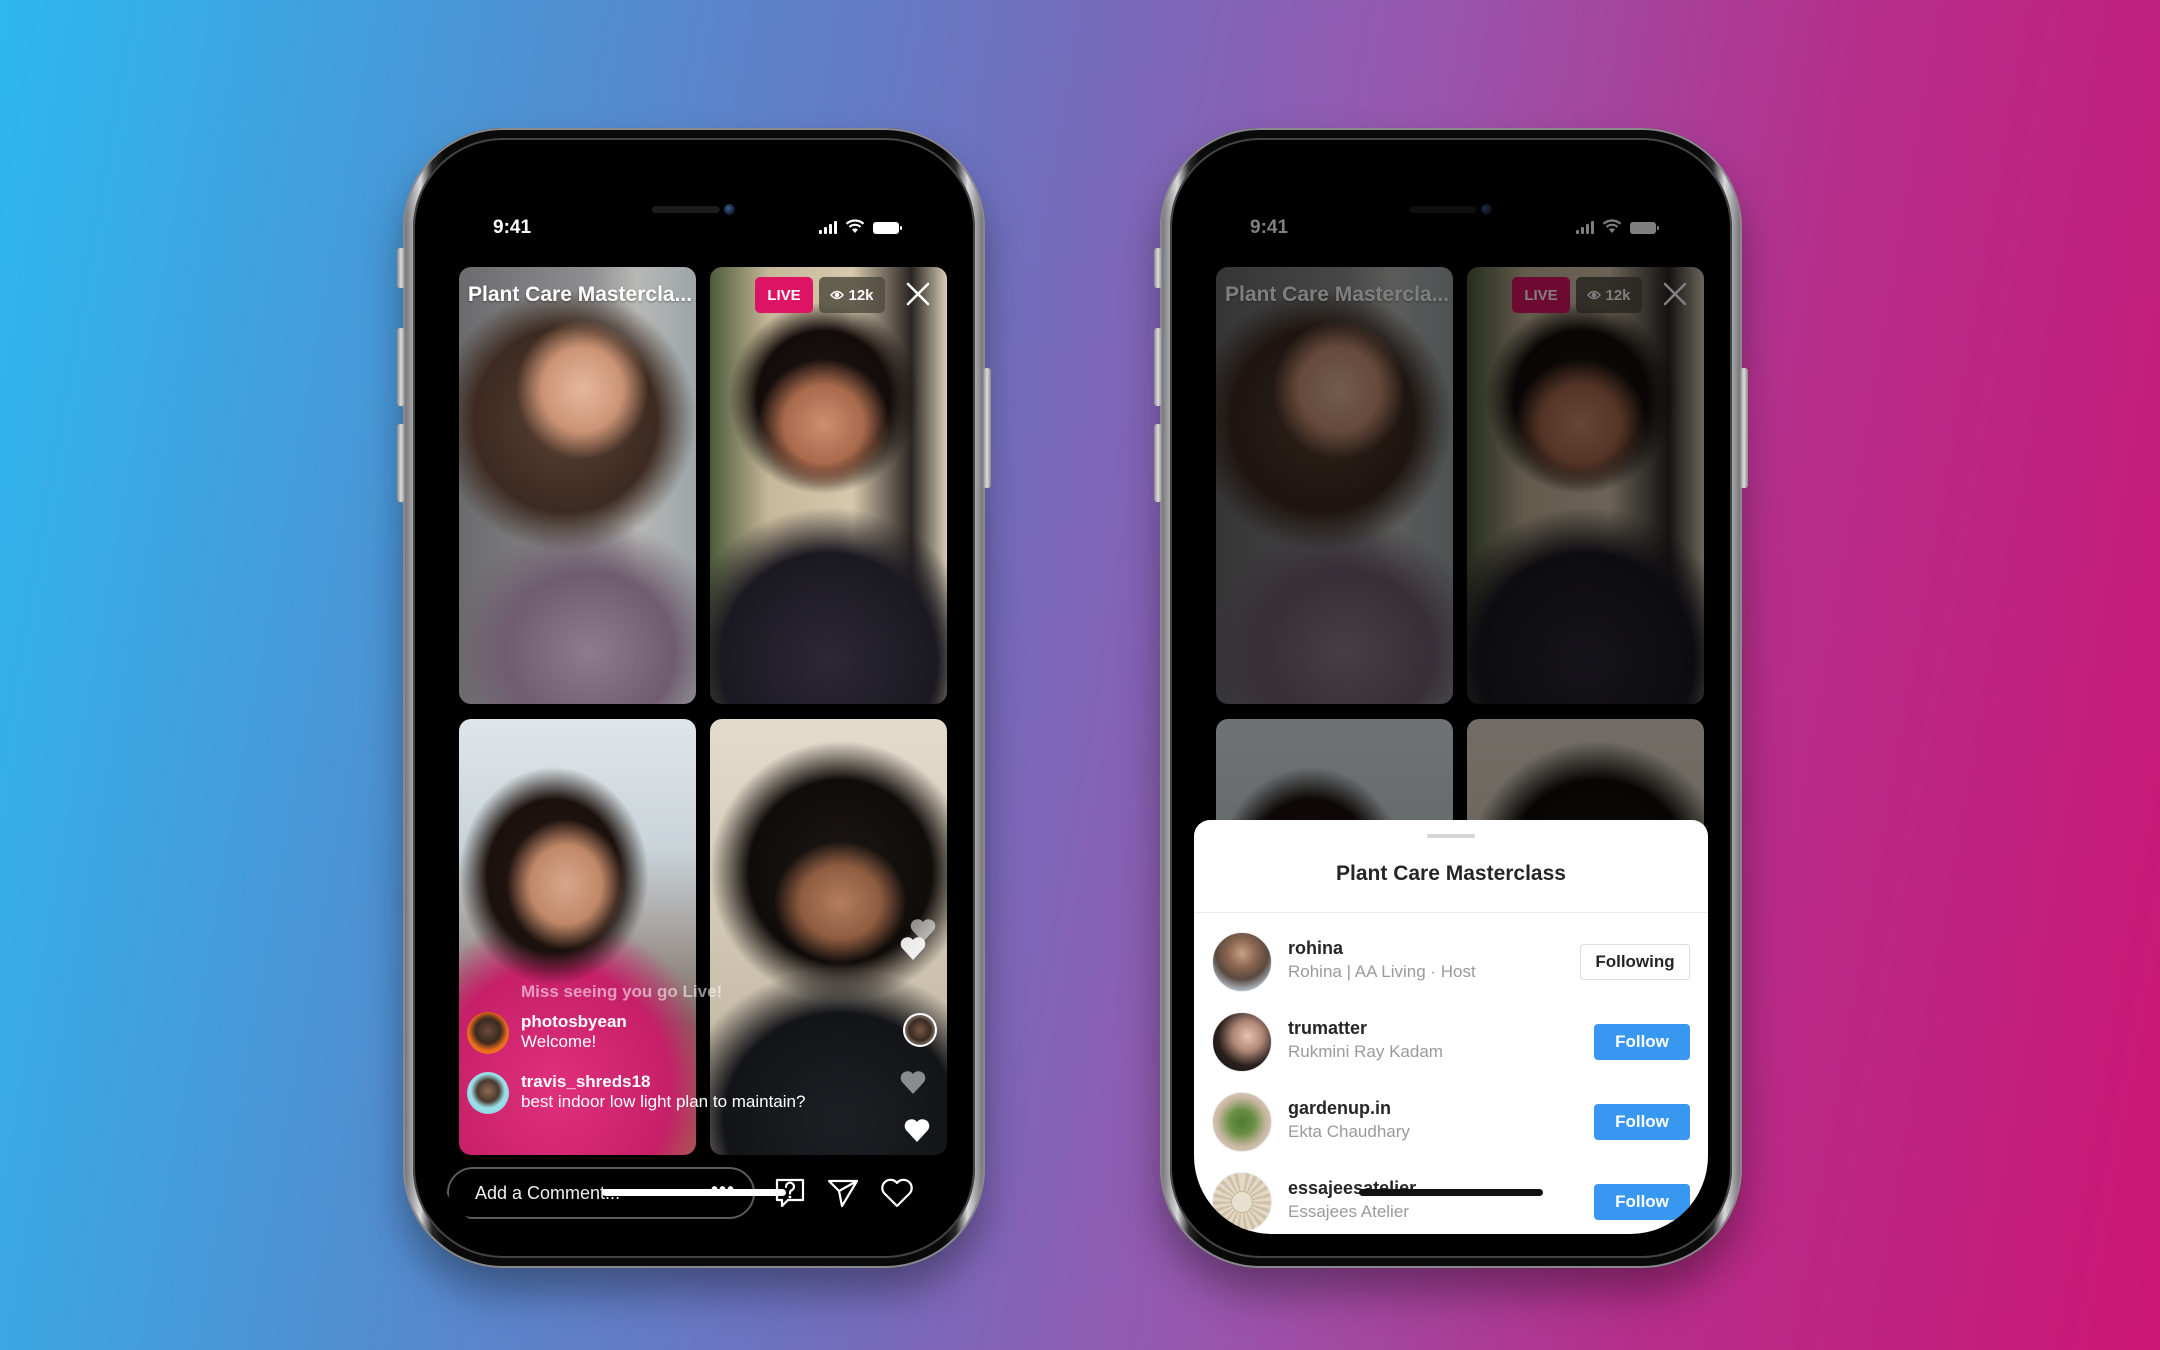 The width and height of the screenshot is (2160, 1350). What do you see at coordinates (1451, 873) in the screenshot?
I see `sheet-title: Plant Care Masterclass` at bounding box center [1451, 873].